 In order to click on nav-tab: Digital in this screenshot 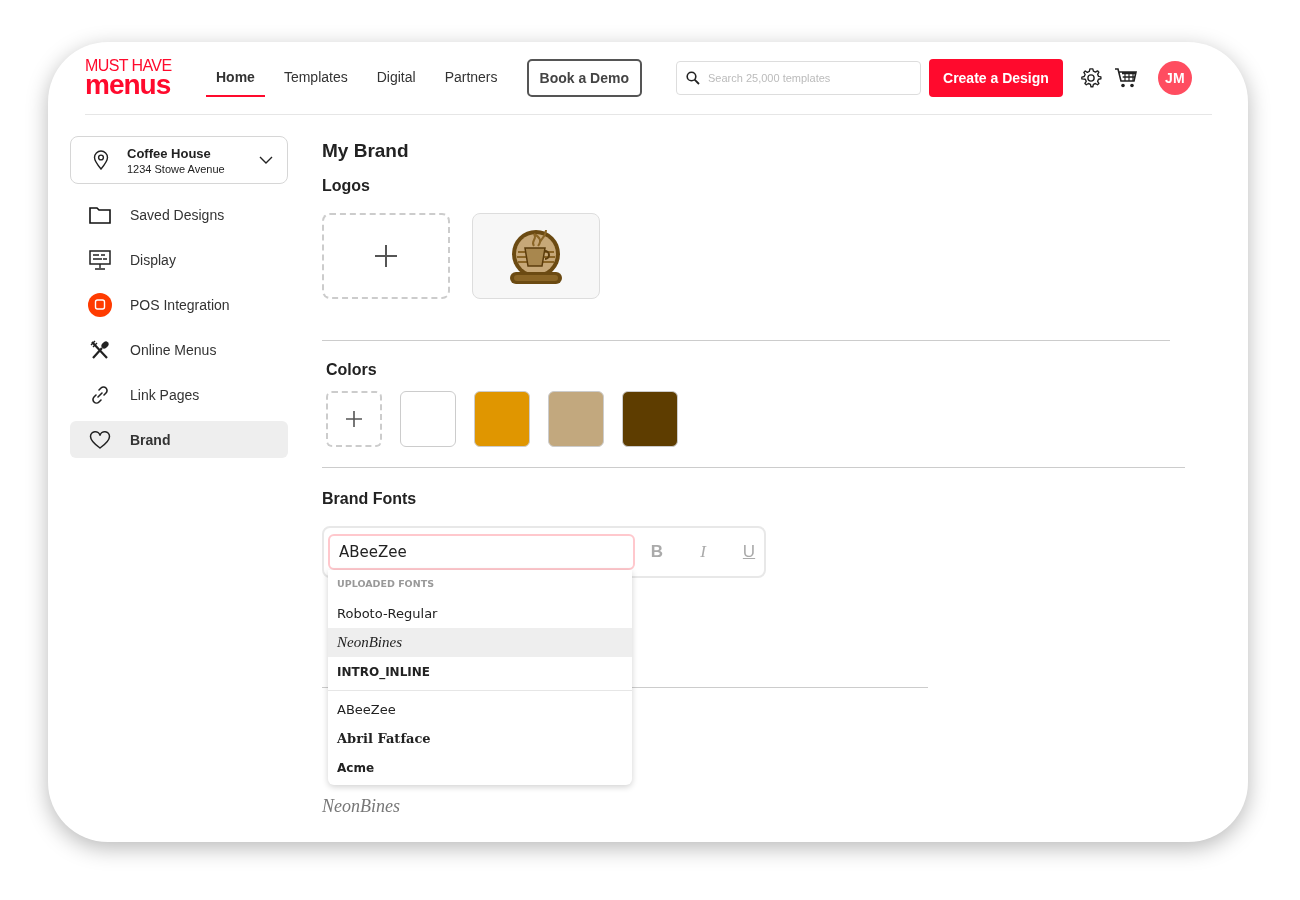, I will do `click(396, 78)`.